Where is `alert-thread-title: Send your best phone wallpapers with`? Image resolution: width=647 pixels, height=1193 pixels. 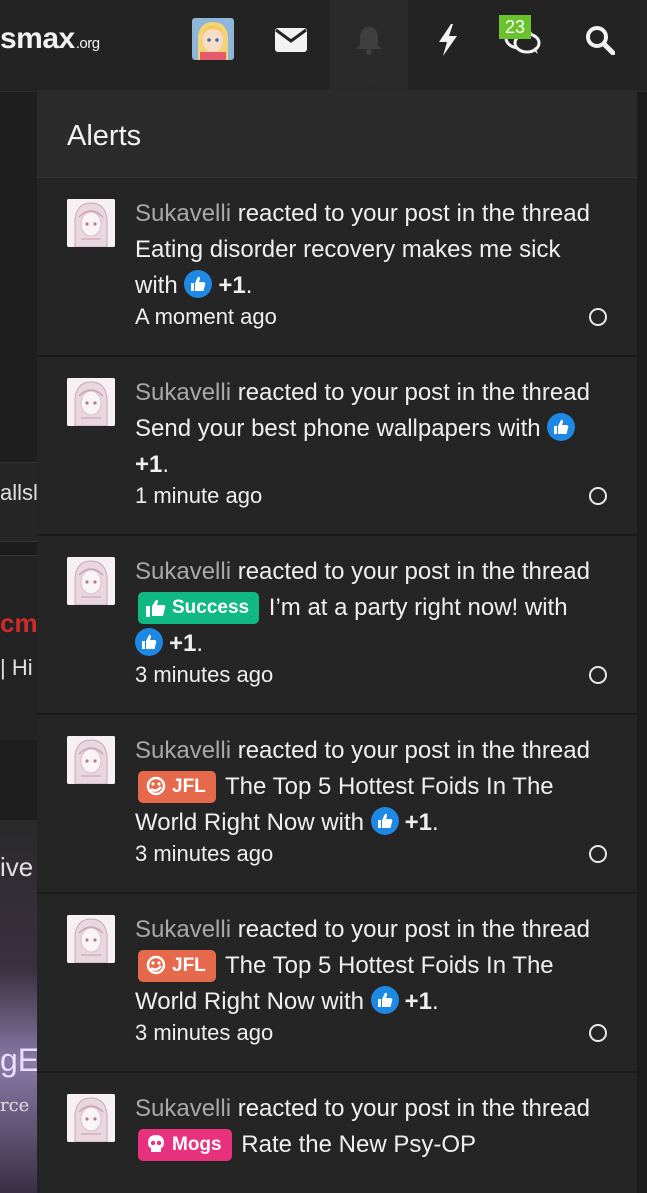
alert-thread-title: Send your best phone wallpapers with is located at coordinates (341, 428).